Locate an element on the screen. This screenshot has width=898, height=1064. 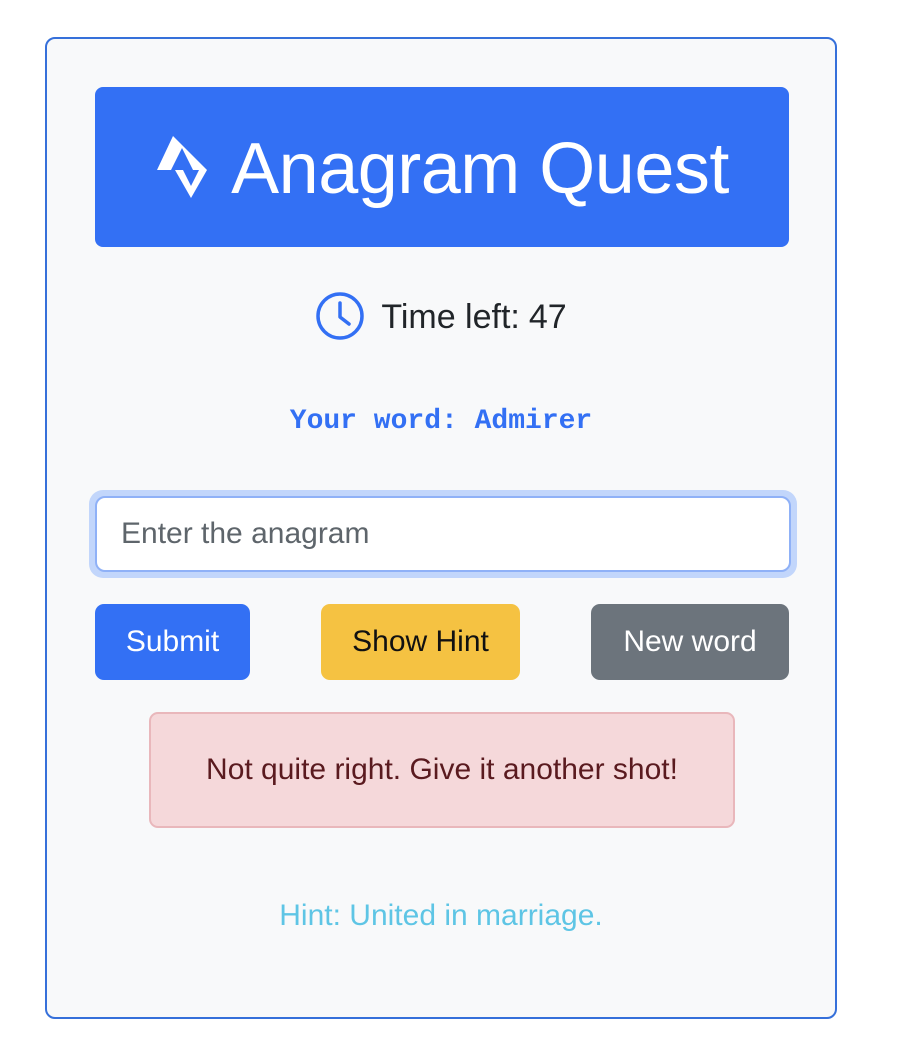
submit-button: Submit is located at coordinates (172, 642).